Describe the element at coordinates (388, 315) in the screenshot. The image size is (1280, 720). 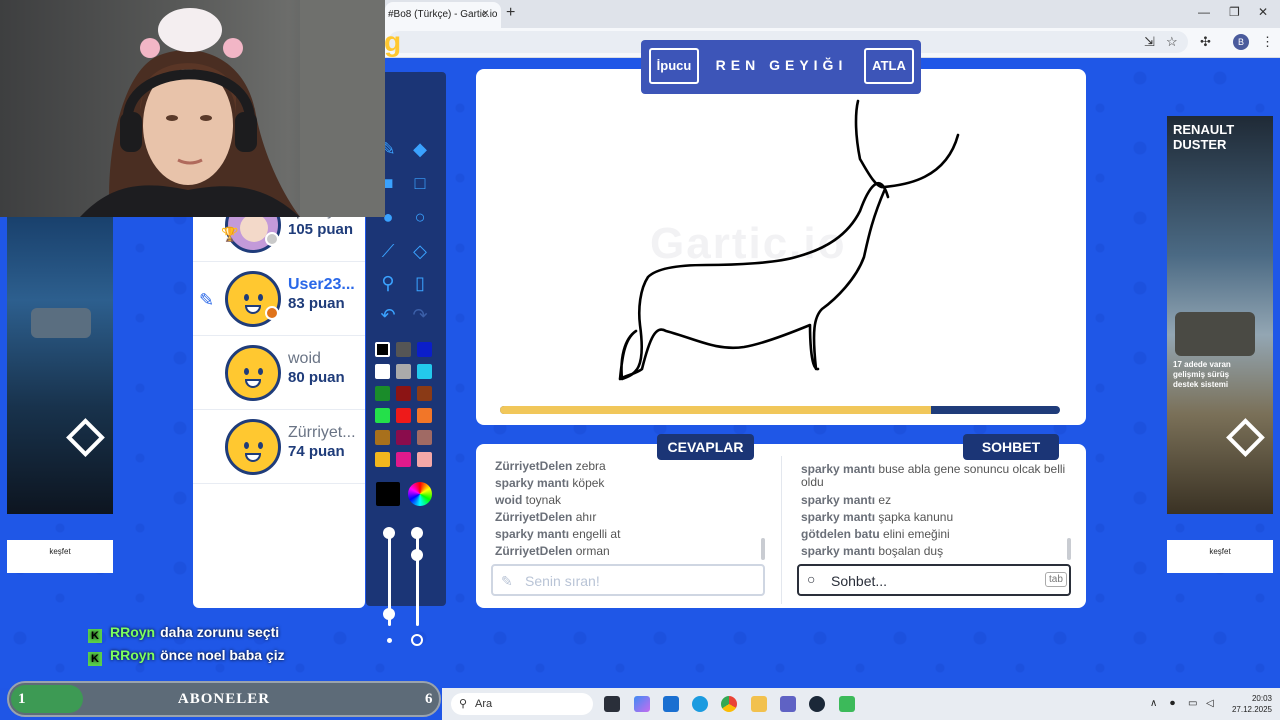
I see `undo-icon: ↶` at that location.